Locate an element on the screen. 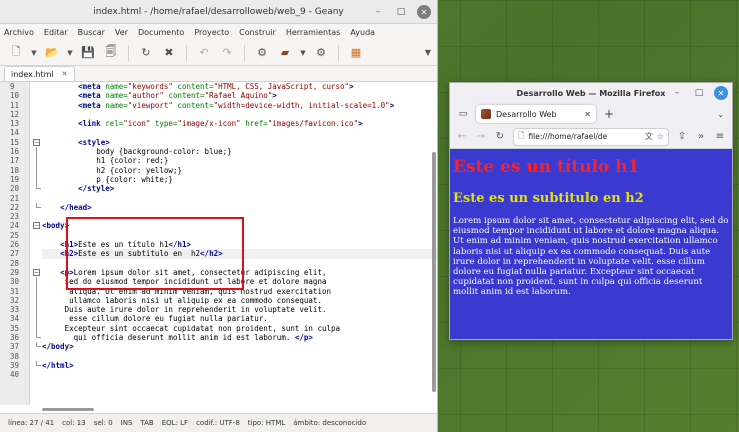 Image resolution: width=739 pixels, height=432 pixels. code-line: </html> is located at coordinates (239, 365).